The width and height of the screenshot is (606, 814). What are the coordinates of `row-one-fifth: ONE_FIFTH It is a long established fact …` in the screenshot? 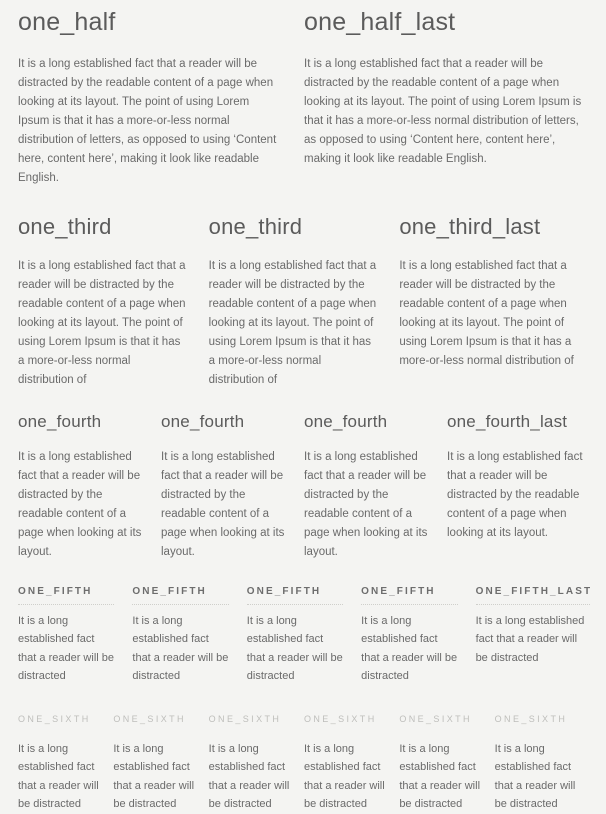 It's located at (304, 636).